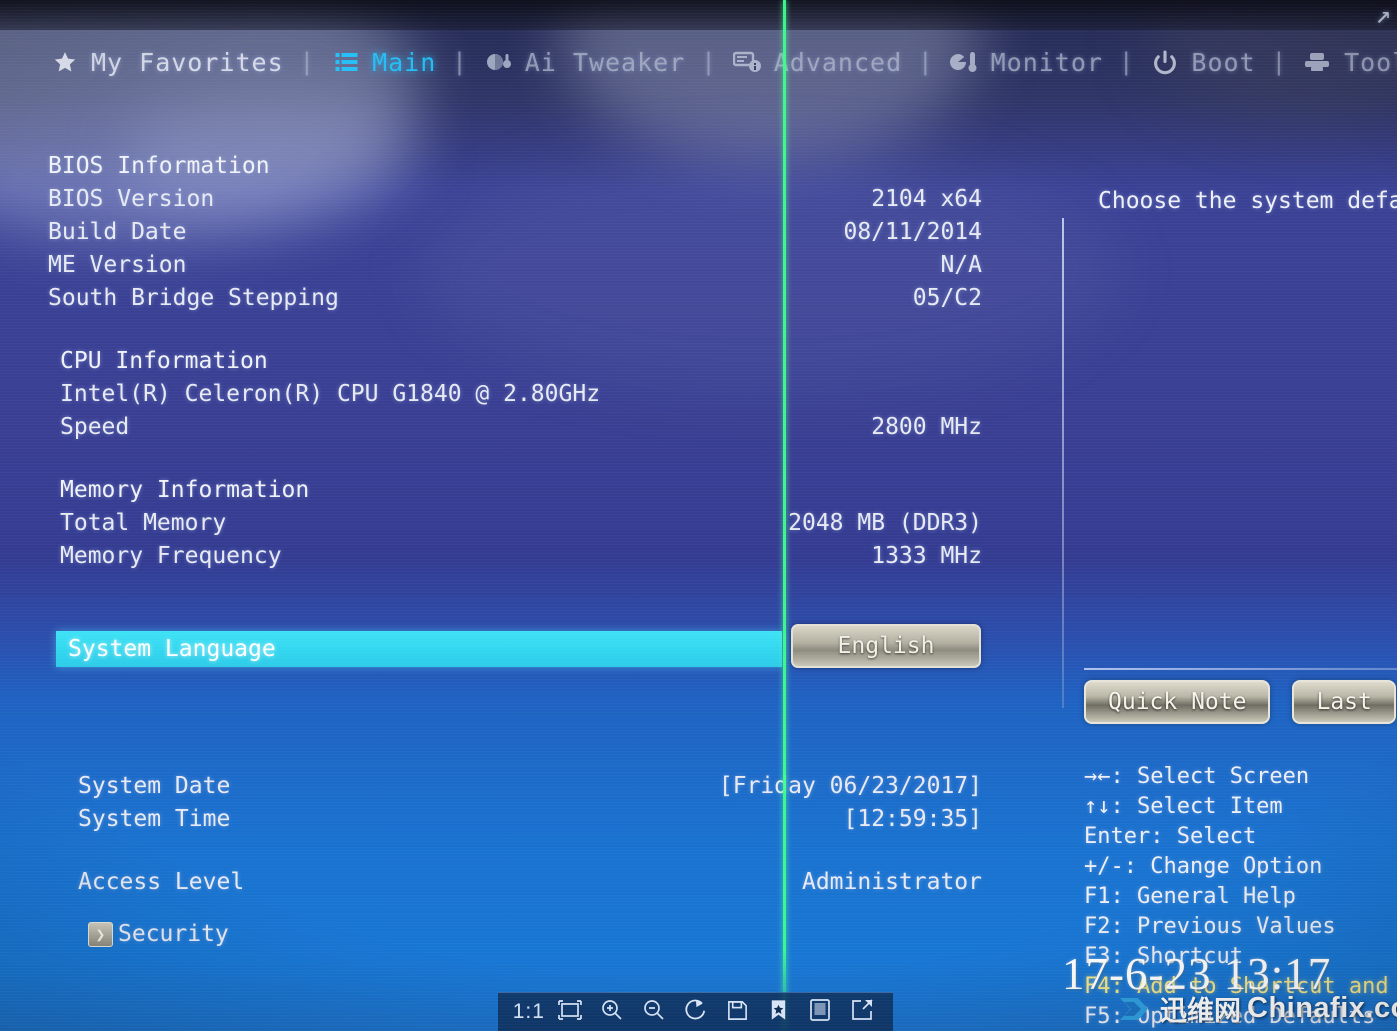  Describe the element at coordinates (404, 62) in the screenshot. I see `menu-item-label: Main` at that location.